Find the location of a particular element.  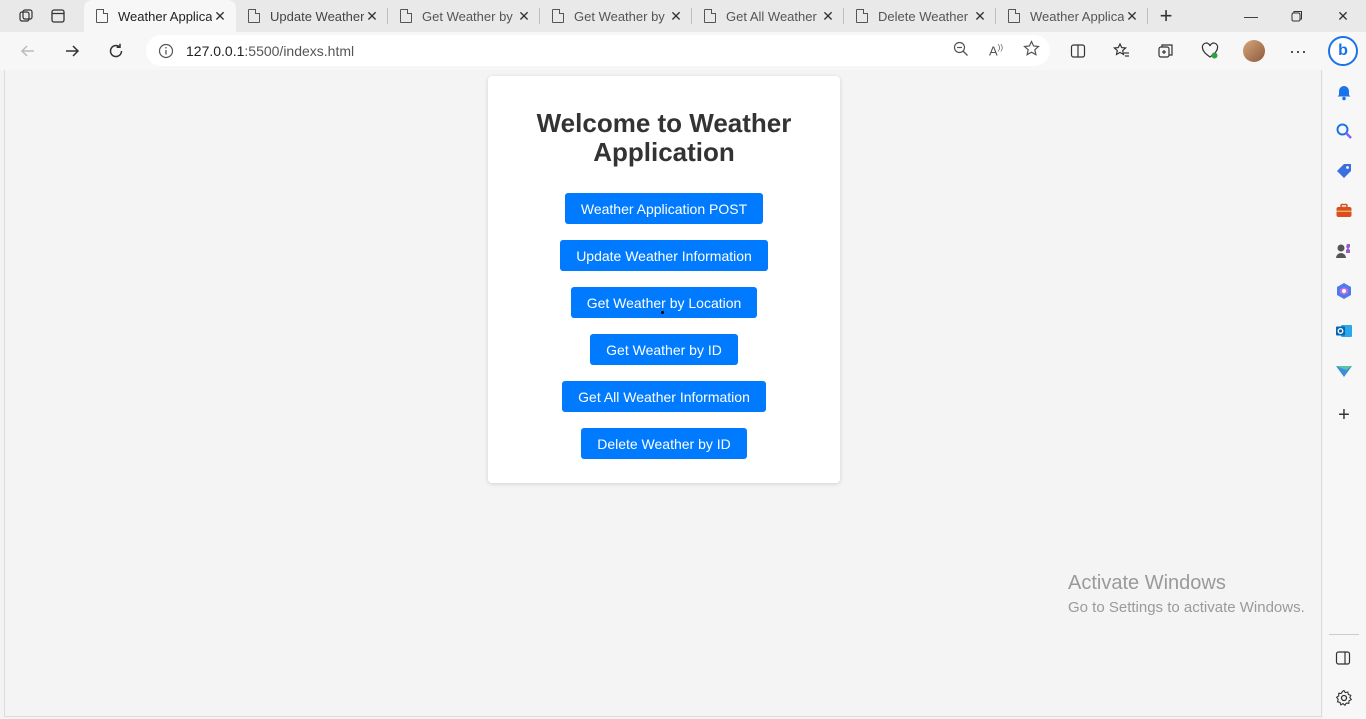

tab: Get All Weather ✕ is located at coordinates (768, 16).